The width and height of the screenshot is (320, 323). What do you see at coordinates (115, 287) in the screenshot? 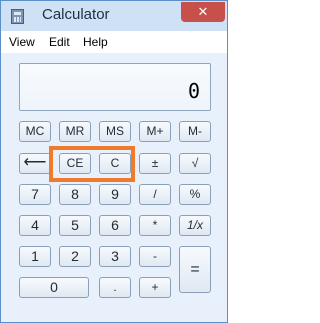
I see `decimal-button: .` at bounding box center [115, 287].